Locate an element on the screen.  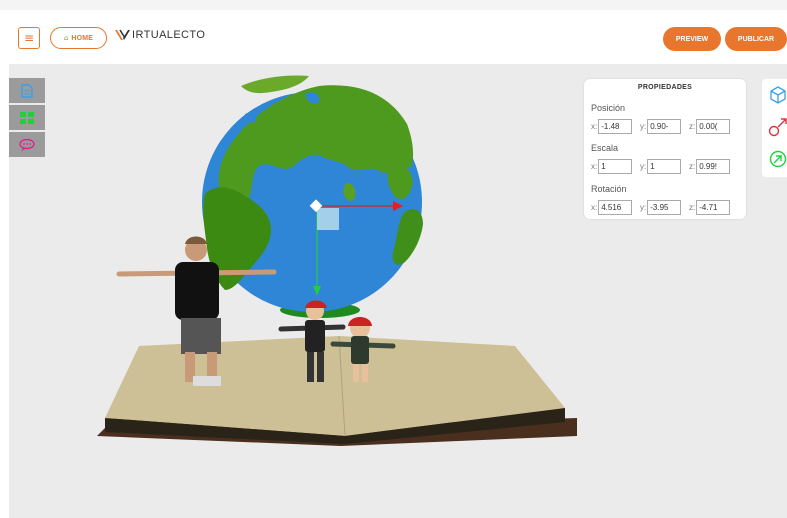
scale-x-field: x: 1 is located at coordinates (612, 166).